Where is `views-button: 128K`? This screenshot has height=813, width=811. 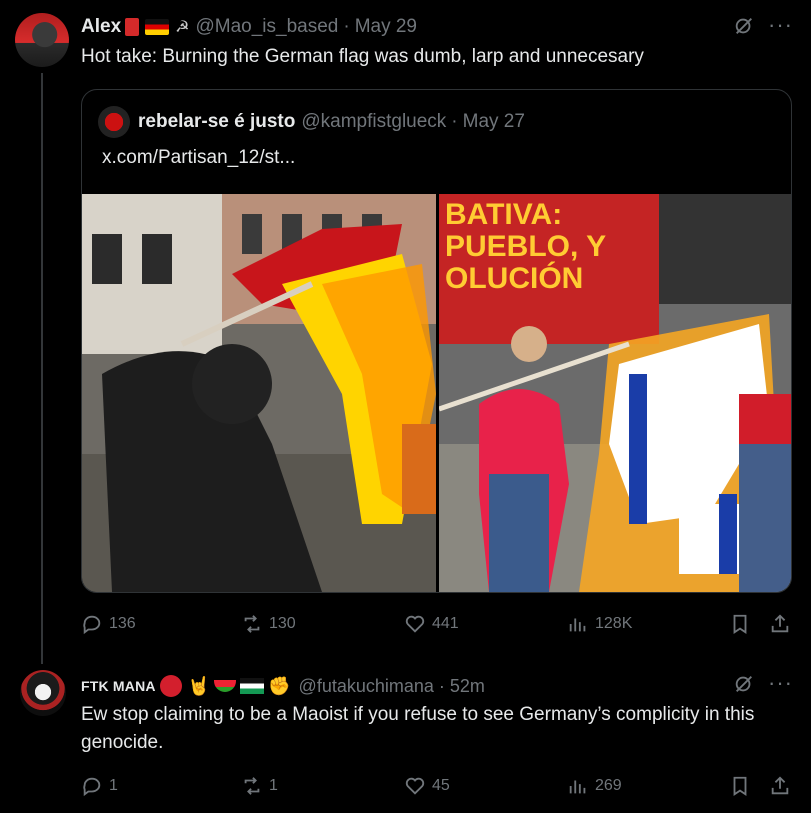 views-button: 128K is located at coordinates (599, 624).